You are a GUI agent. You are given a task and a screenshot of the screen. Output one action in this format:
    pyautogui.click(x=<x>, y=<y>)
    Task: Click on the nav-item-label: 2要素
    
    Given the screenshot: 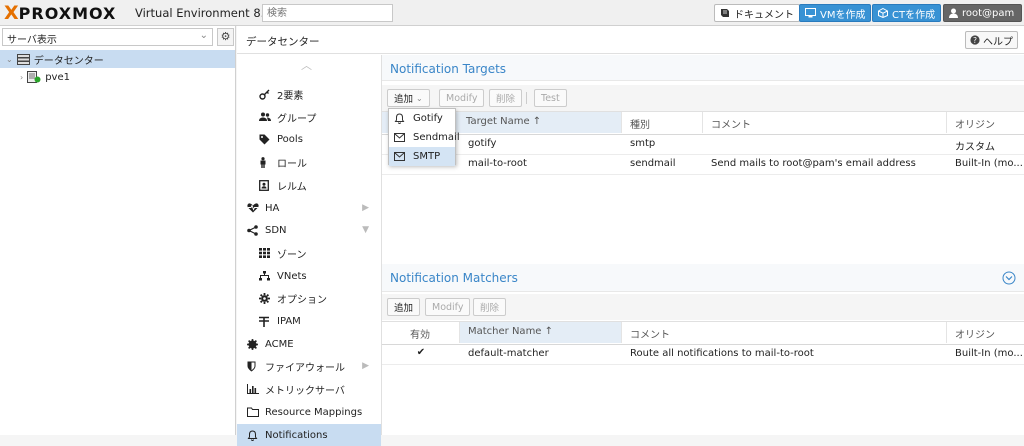 What is the action you would take?
    pyautogui.click(x=290, y=96)
    